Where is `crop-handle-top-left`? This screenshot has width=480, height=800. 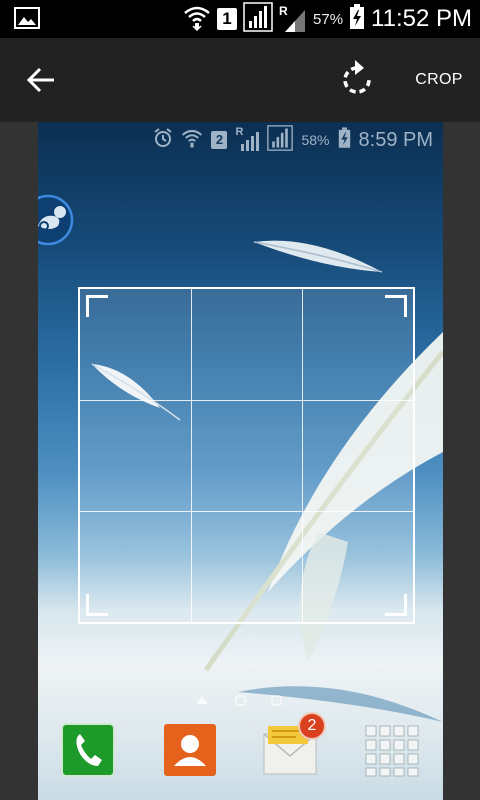 crop-handle-top-left is located at coordinates (97, 306).